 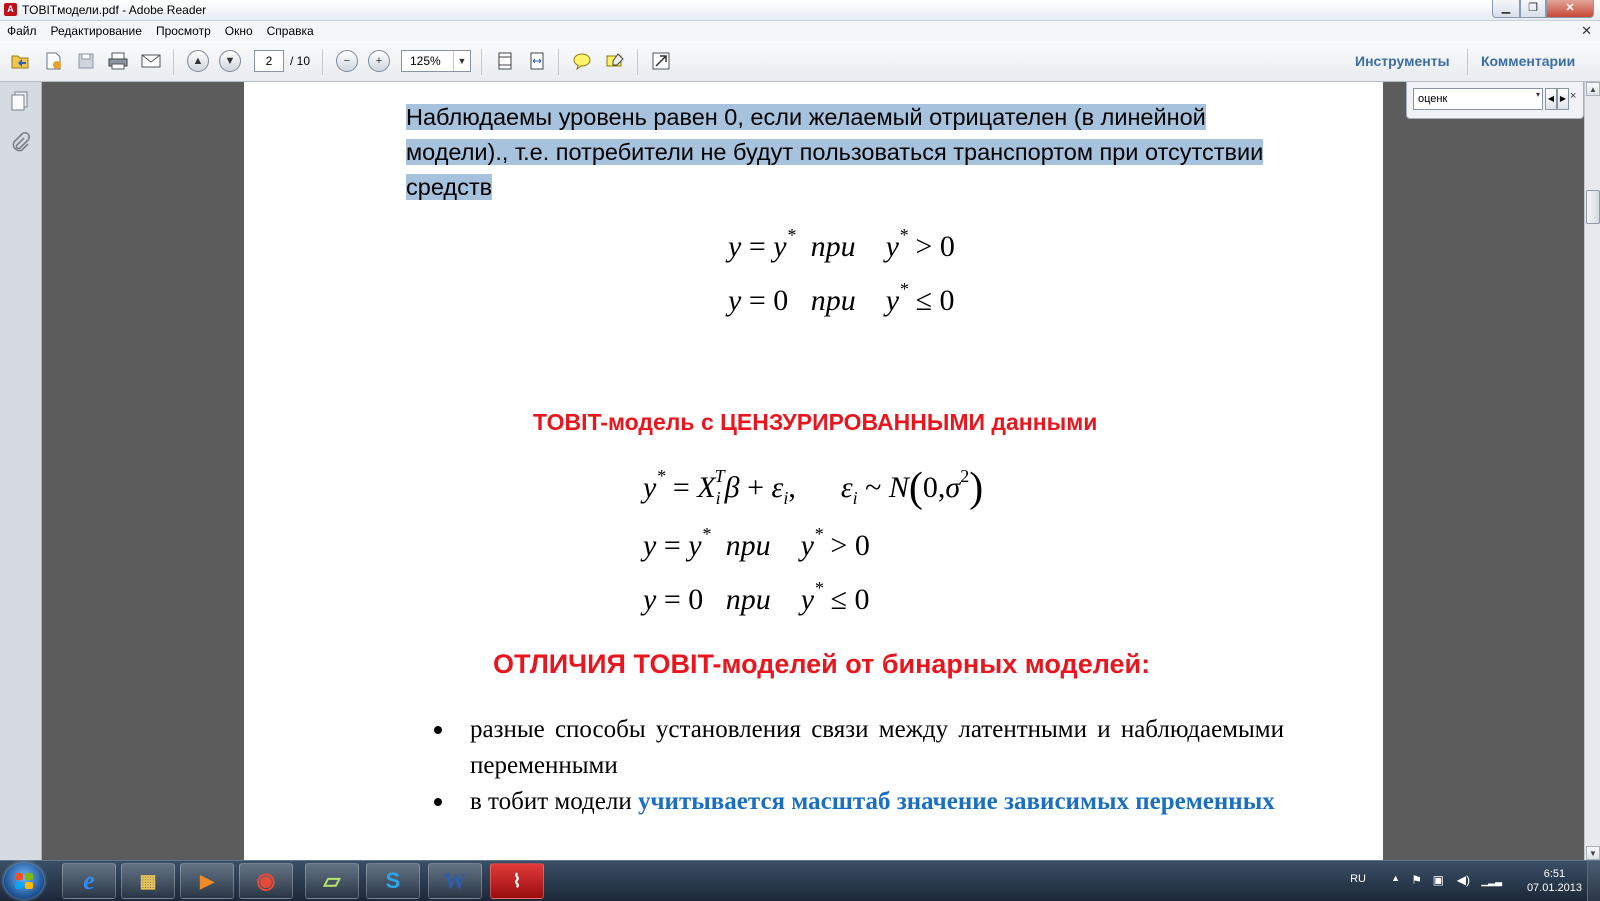 I want to click on next-page-button: ▼, so click(x=230, y=61).